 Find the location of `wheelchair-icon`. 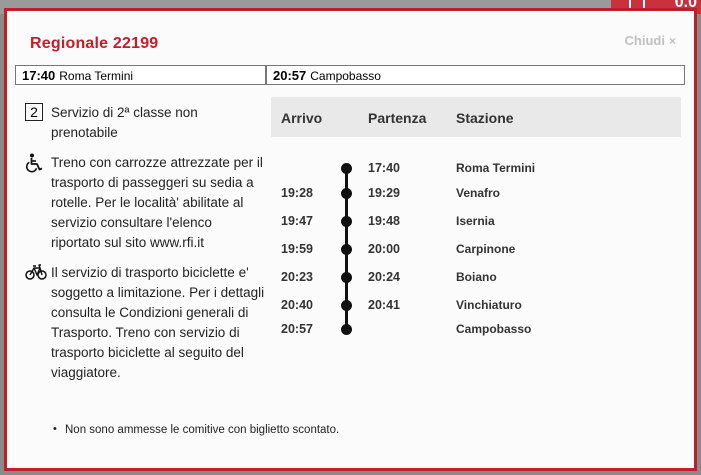

wheelchair-icon is located at coordinates (34, 163).